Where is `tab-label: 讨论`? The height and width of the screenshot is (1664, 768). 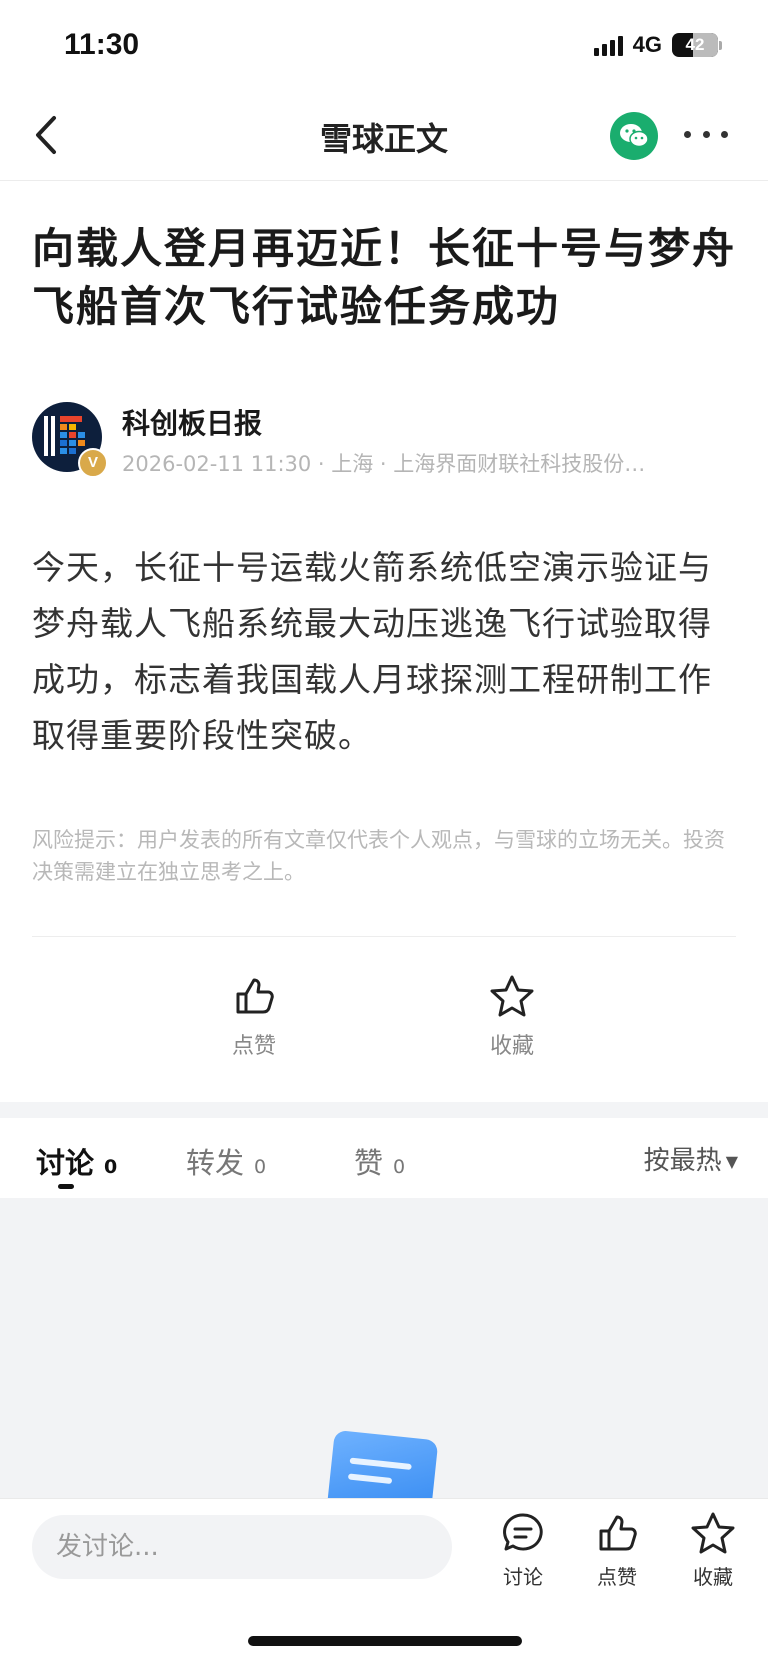 tab-label: 讨论 is located at coordinates (65, 1163).